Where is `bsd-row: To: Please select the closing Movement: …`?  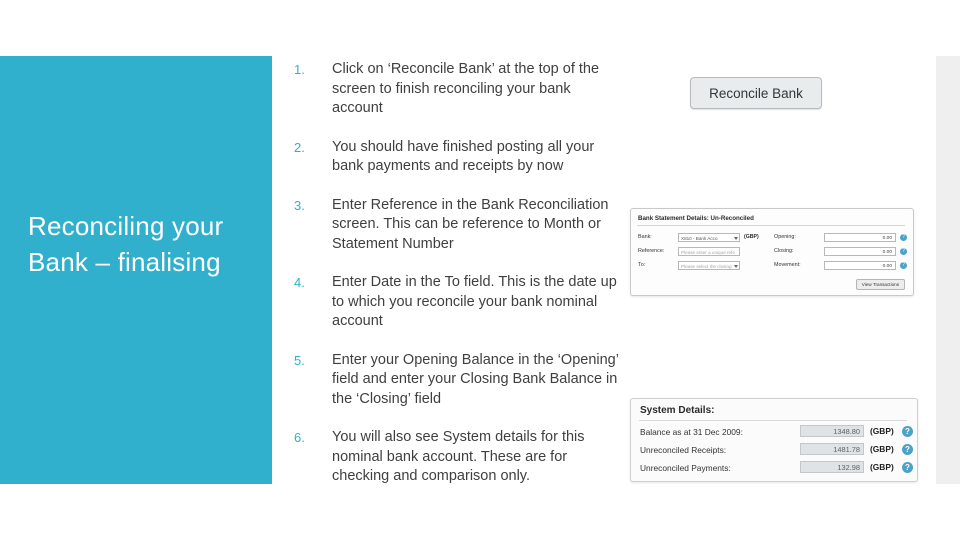 bsd-row: To: Please select the closing Movement: … is located at coordinates (772, 266).